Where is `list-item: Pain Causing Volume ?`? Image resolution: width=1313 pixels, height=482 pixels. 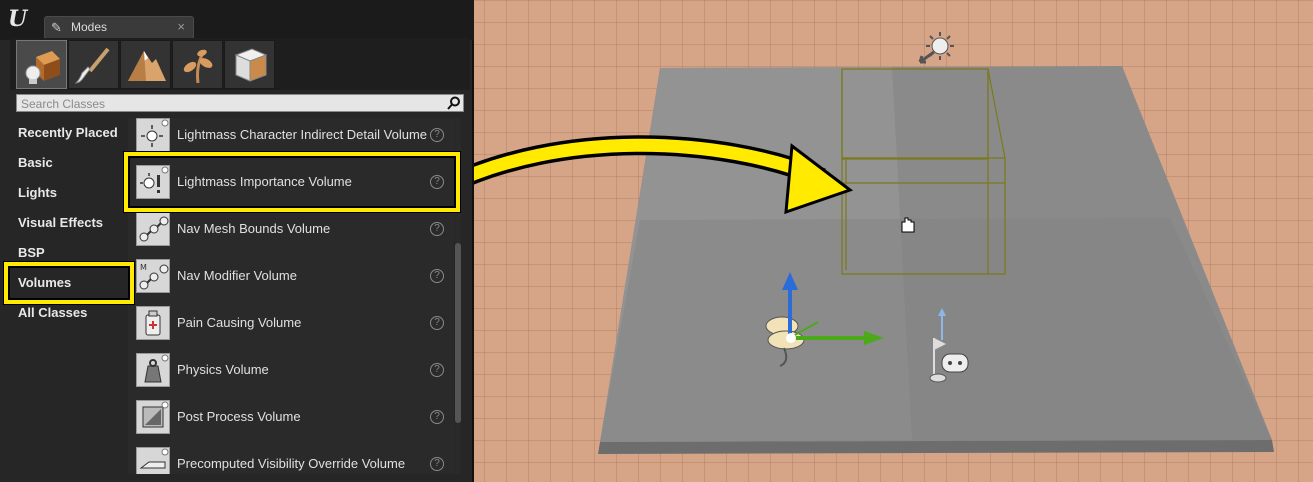
list-item: Pain Causing Volume ? is located at coordinates (291, 323).